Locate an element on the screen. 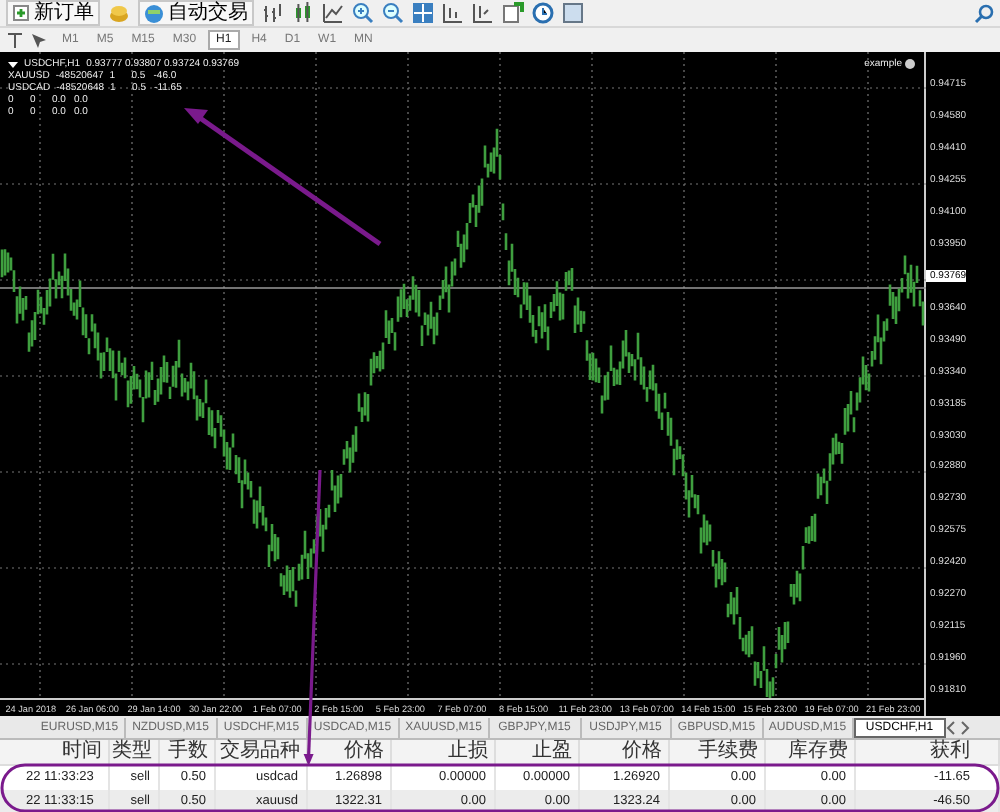 The image size is (1000, 812). template-icon is located at coordinates (573, 13).